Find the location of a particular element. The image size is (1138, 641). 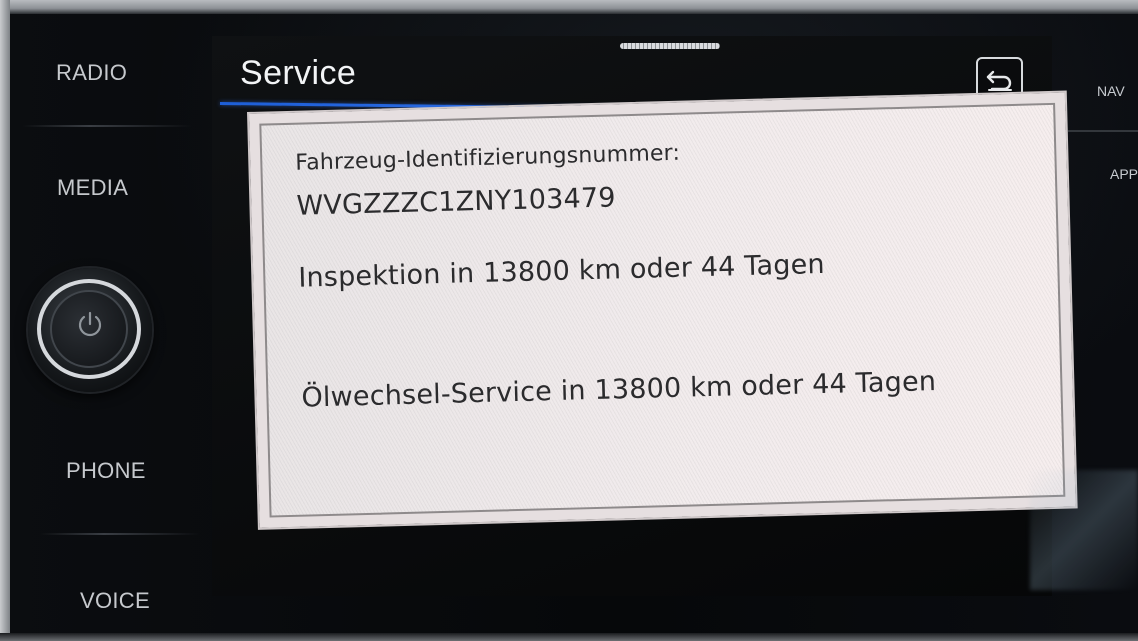

page-title: Service is located at coordinates (298, 73).